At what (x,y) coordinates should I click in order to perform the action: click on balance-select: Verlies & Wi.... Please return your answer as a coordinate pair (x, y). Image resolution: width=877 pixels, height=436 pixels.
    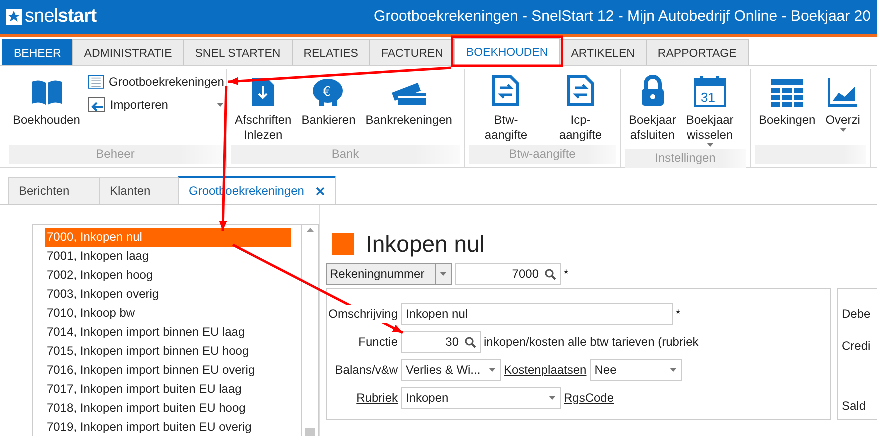
    Looking at the image, I should click on (451, 370).